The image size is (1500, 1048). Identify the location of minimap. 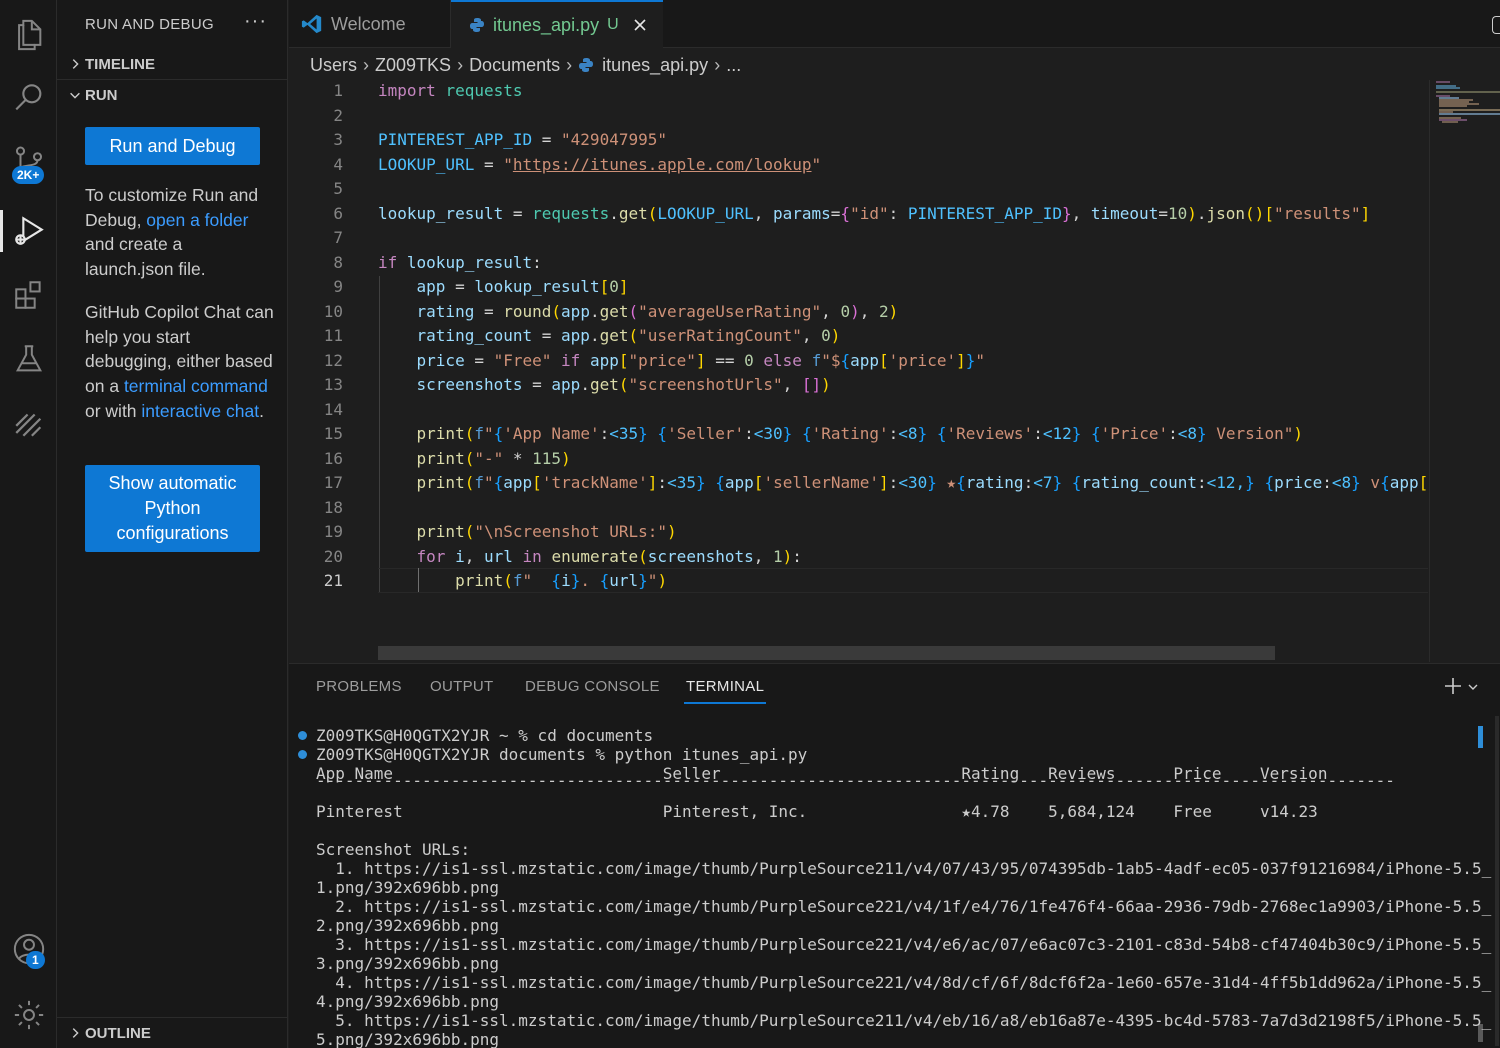
(1464, 371).